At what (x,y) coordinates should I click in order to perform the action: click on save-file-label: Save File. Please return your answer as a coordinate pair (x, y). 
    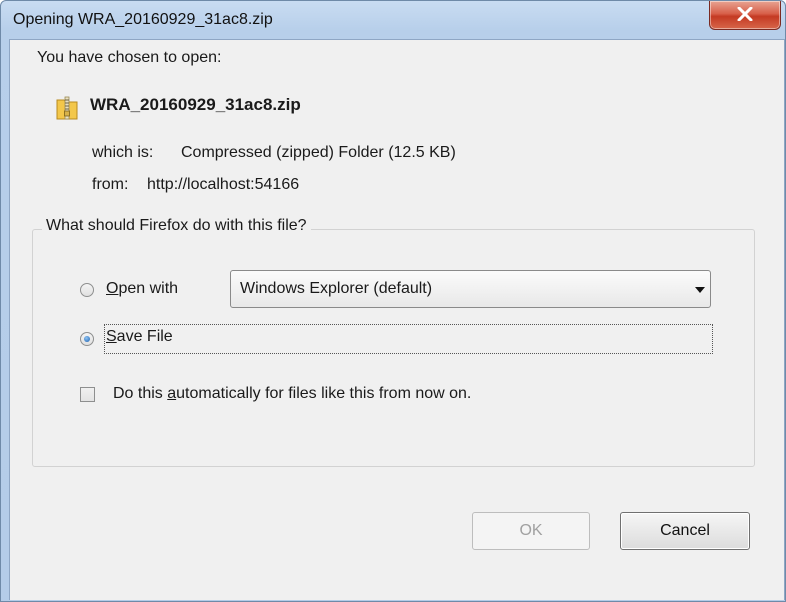
    Looking at the image, I should click on (139, 337).